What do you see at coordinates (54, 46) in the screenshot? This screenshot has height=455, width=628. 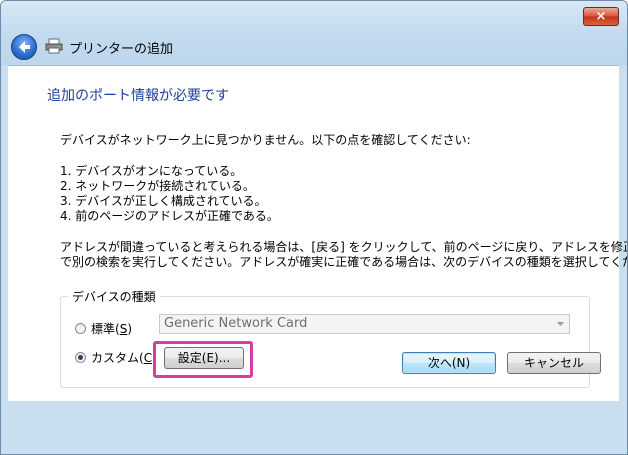 I see `printer-icon` at bounding box center [54, 46].